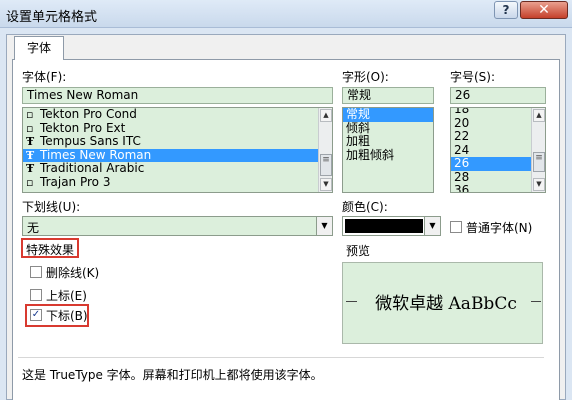  I want to click on font-list-item-label: Traditional Arabic, so click(92, 168).